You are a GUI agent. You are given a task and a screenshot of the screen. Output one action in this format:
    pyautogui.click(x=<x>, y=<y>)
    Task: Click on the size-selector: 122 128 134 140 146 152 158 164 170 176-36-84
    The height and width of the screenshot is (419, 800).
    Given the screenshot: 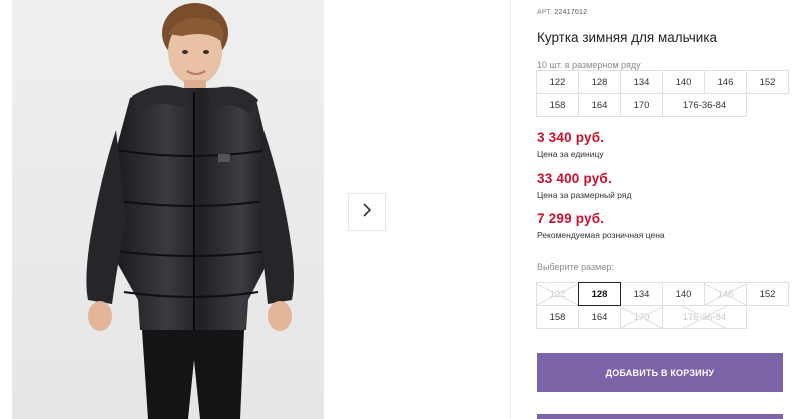 What is the action you would take?
    pyautogui.click(x=662, y=305)
    